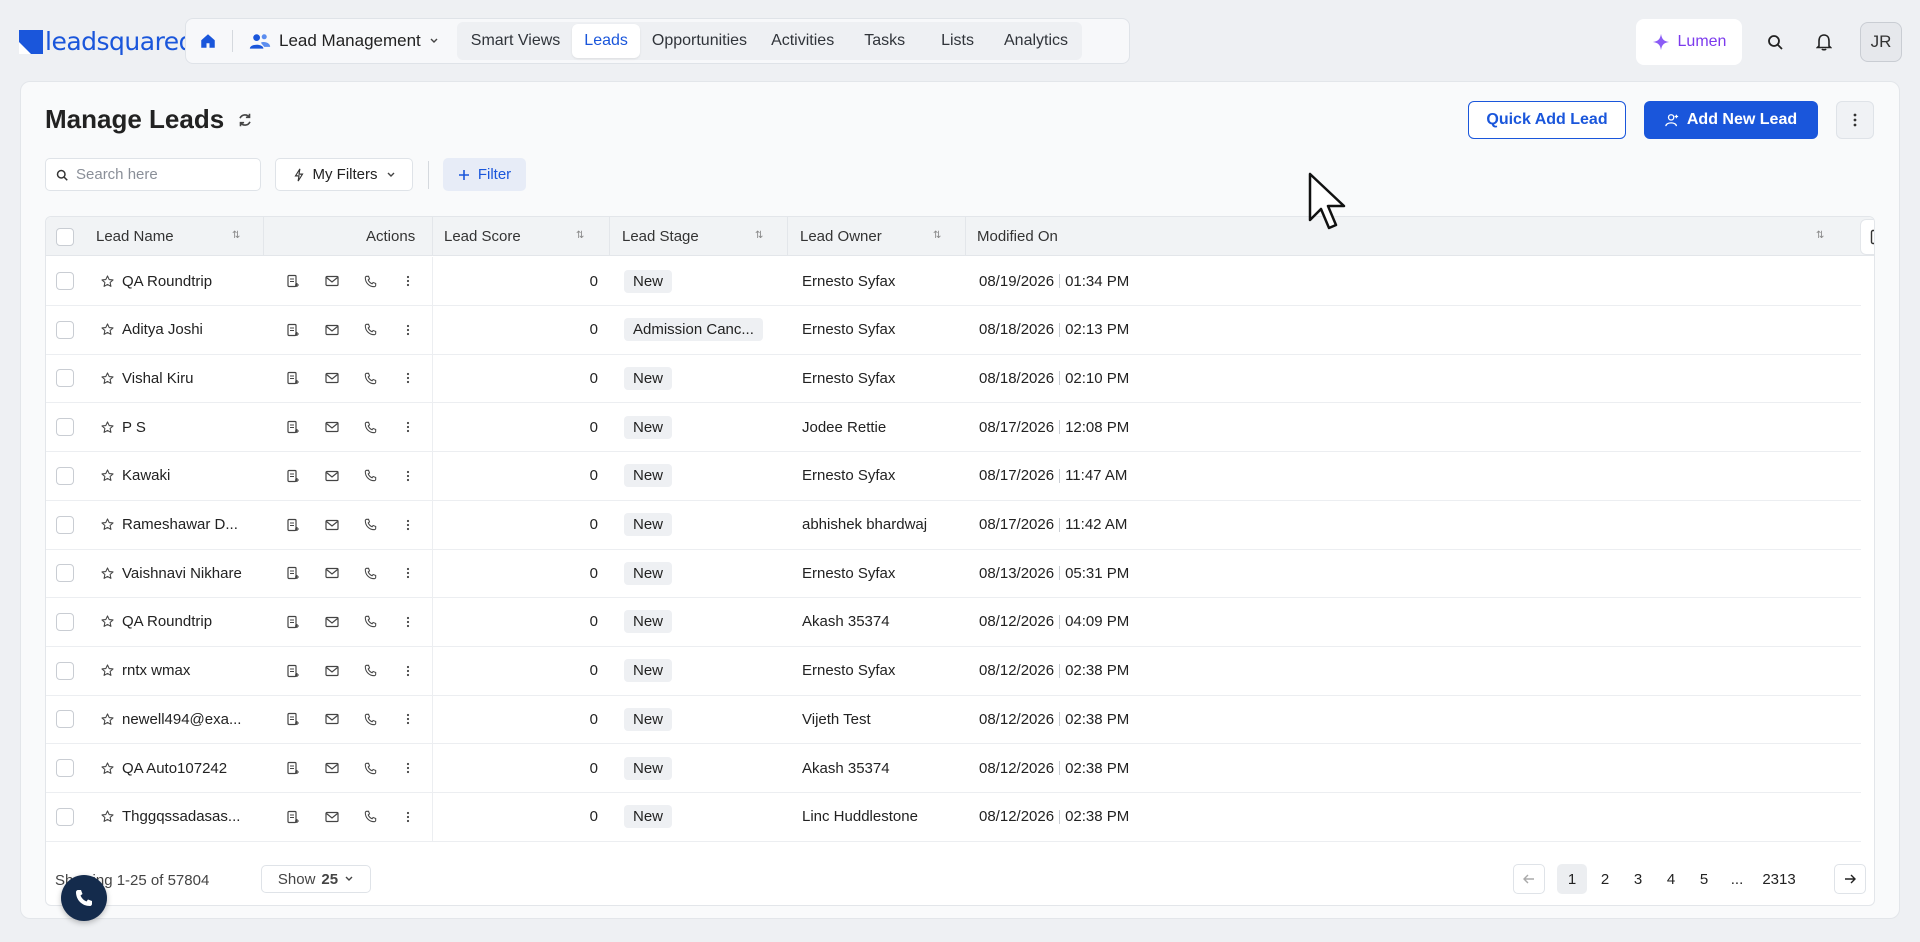 The image size is (1920, 942). I want to click on page-last-button: 2313, so click(1779, 879).